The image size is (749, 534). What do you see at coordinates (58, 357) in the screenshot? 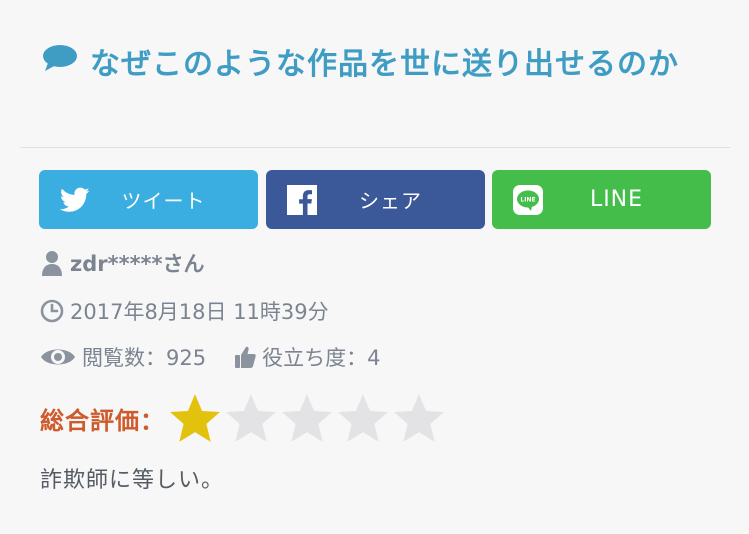
I see `eye-icon` at bounding box center [58, 357].